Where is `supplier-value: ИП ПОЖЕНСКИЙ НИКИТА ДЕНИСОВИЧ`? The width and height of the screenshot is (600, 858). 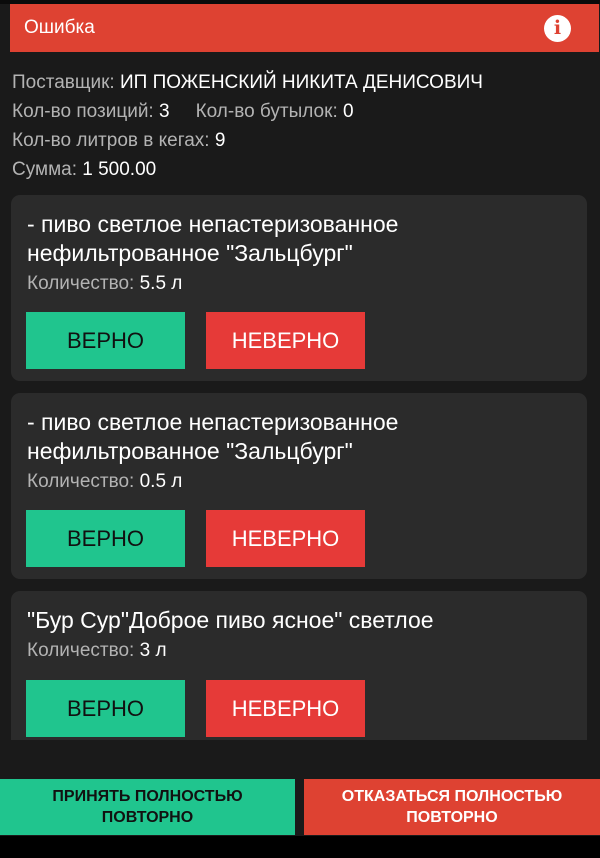 supplier-value: ИП ПОЖЕНСКИЙ НИКИТА ДЕНИСОВИЧ is located at coordinates (301, 82).